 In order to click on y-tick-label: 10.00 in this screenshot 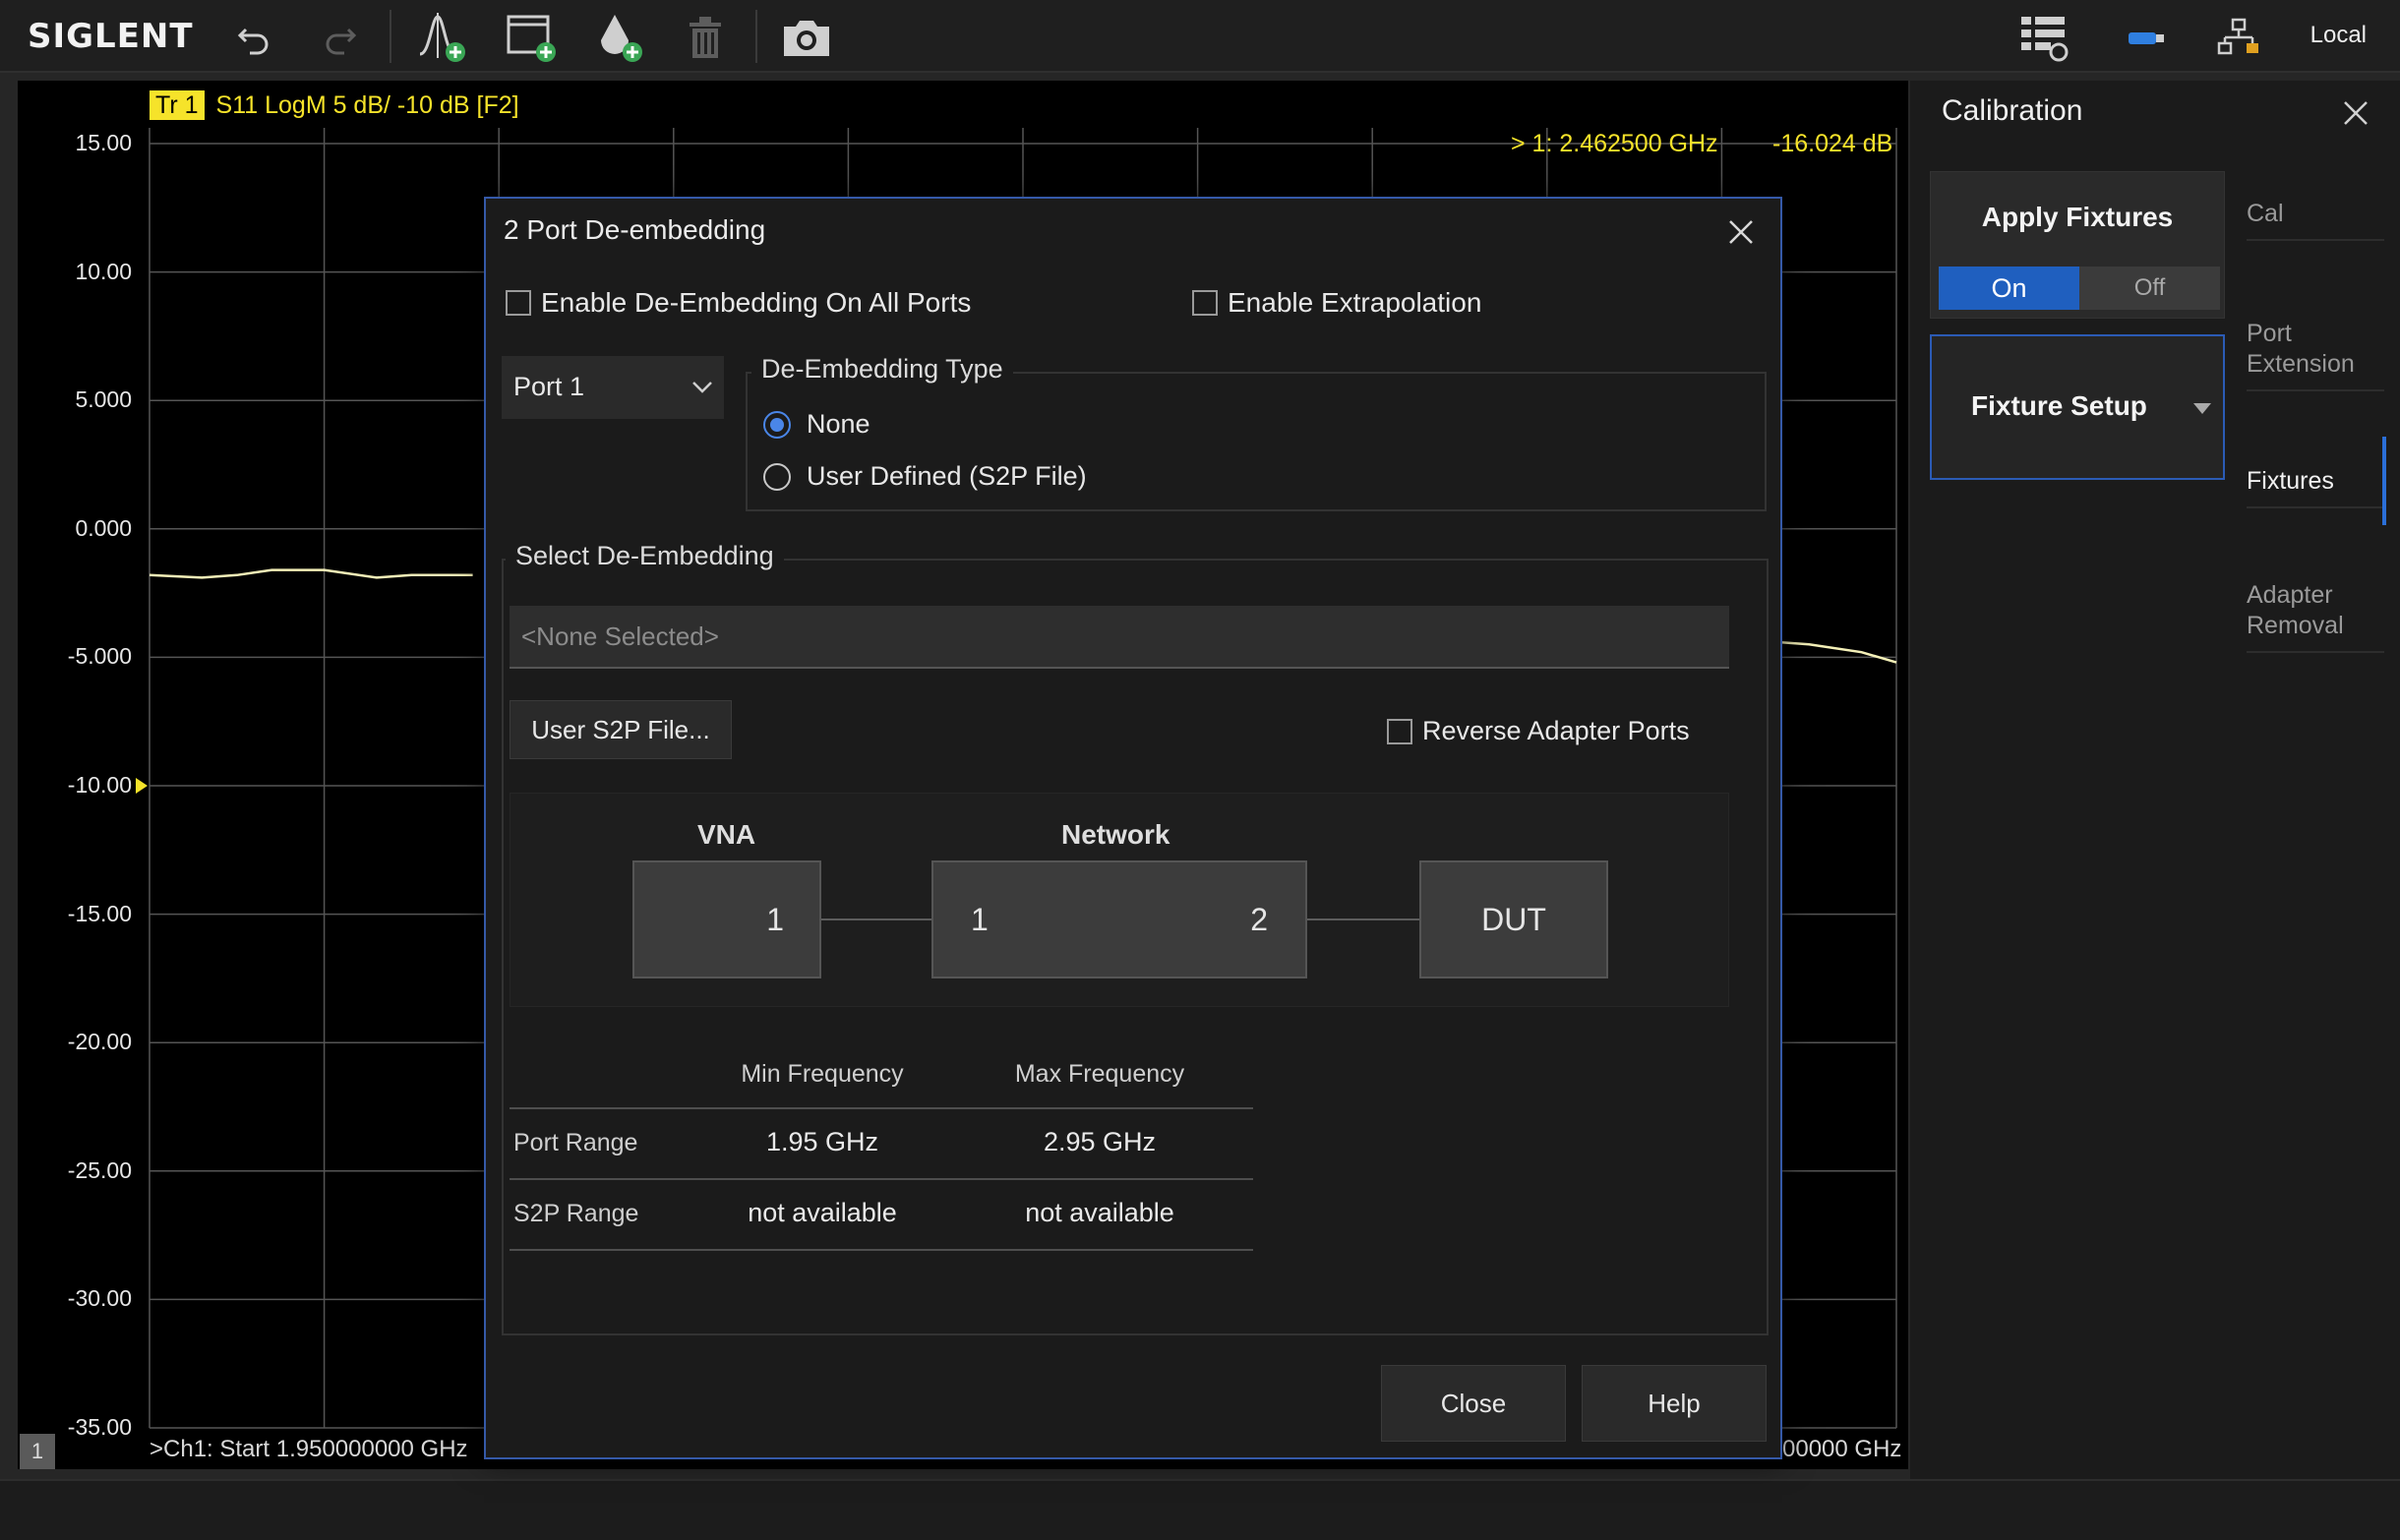, I will do `click(103, 271)`.